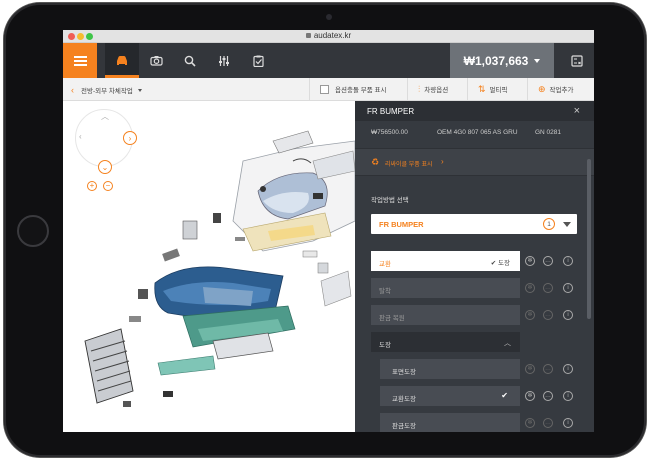  What do you see at coordinates (419, 88) in the screenshot?
I see `sliders-icon: ⫶` at bounding box center [419, 88].